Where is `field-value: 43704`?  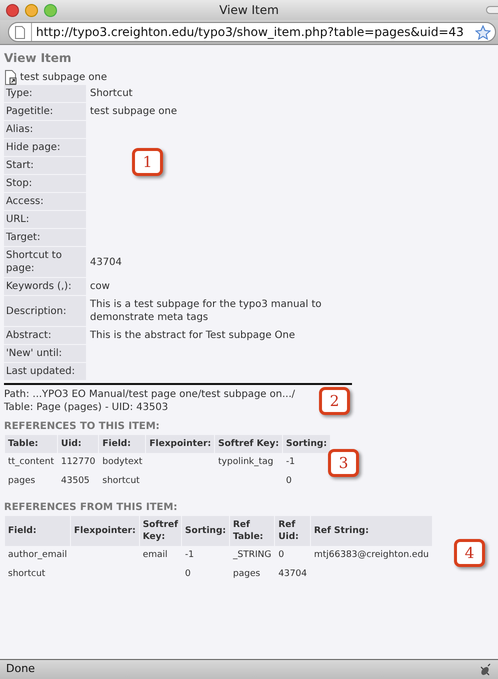
field-value: 43704 is located at coordinates (106, 262).